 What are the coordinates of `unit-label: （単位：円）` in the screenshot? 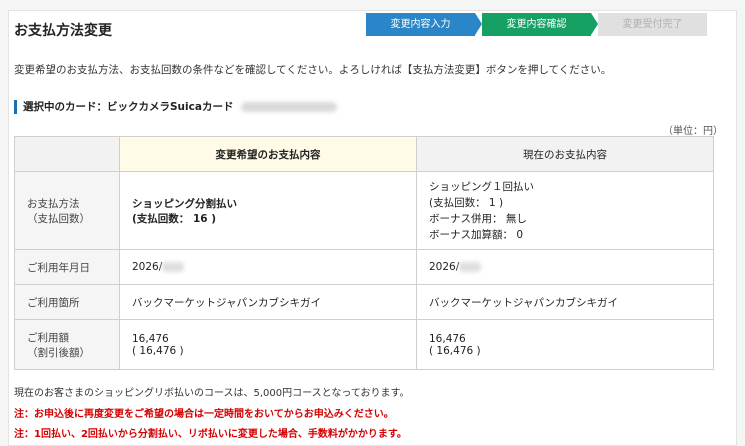 It's located at (693, 131).